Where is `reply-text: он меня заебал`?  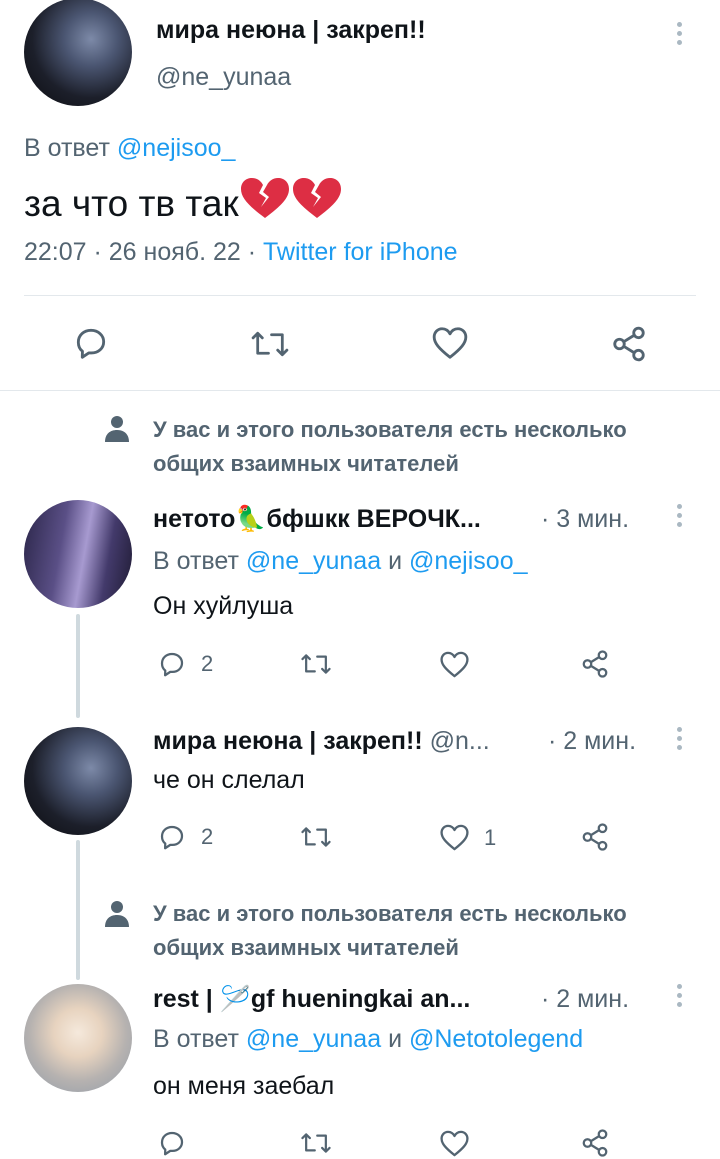 reply-text: он меня заебал is located at coordinates (244, 1086).